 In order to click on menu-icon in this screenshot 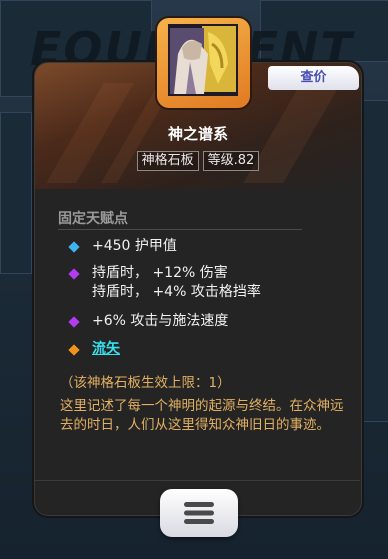, I will do `click(199, 513)`.